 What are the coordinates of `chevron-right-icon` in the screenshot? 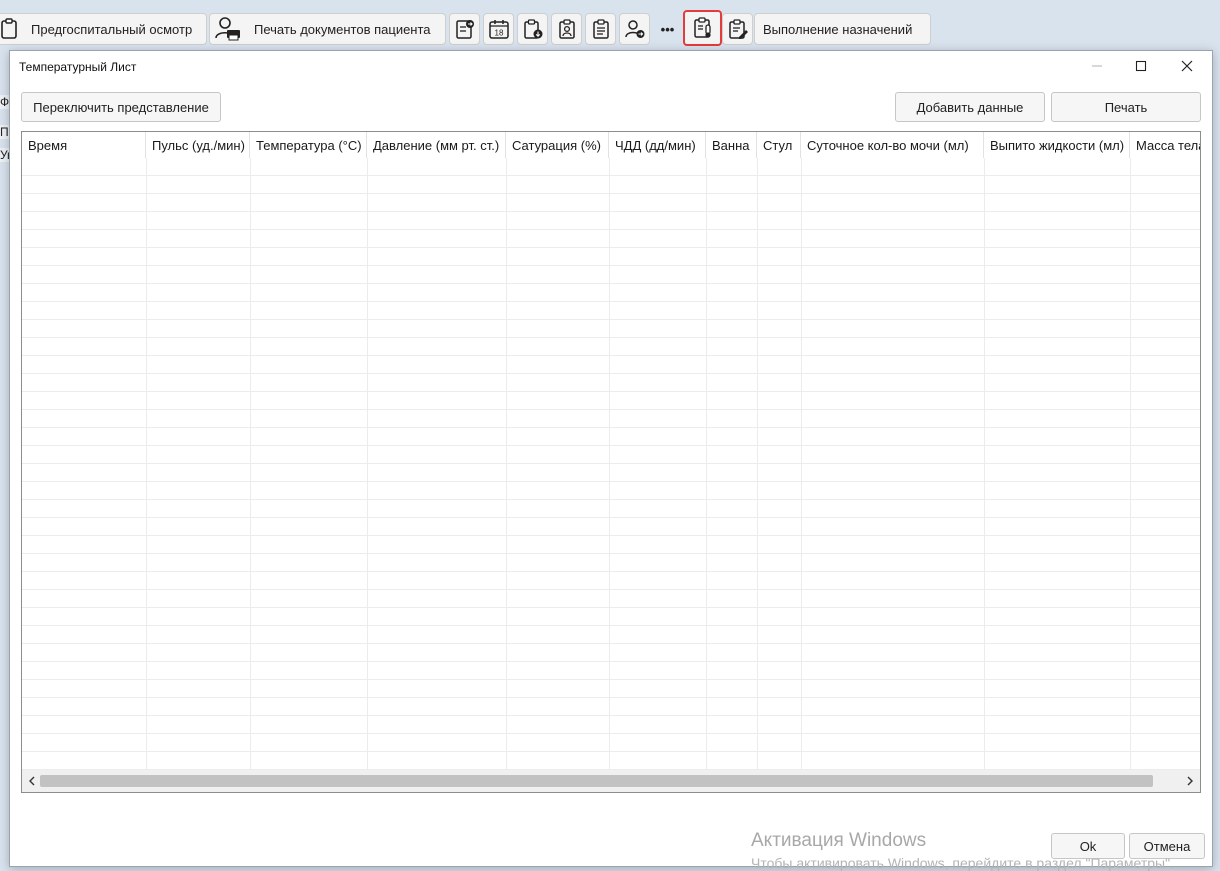 It's located at (1190, 781).